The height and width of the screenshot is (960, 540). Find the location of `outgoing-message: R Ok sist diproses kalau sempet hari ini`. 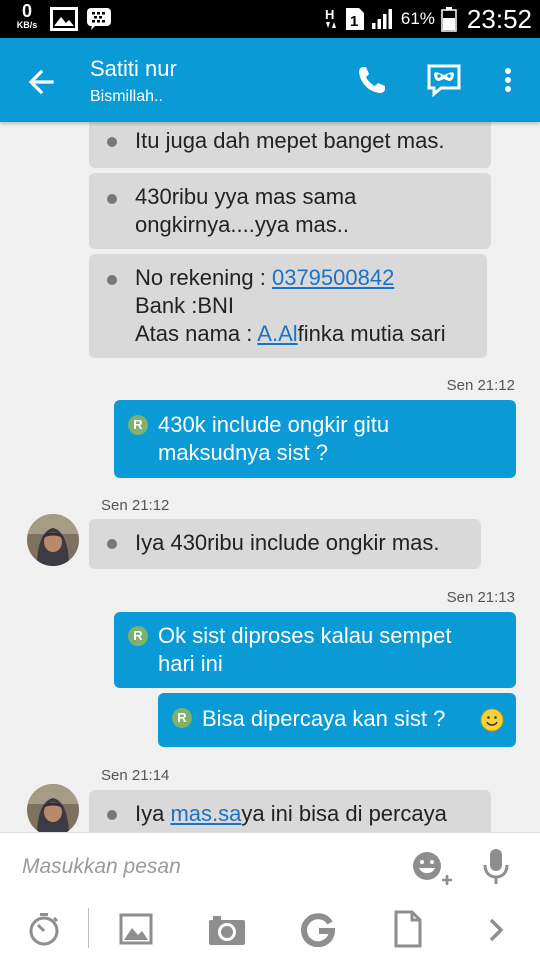

outgoing-message: R Ok sist diproses kalau sempet hari ini is located at coordinates (315, 650).